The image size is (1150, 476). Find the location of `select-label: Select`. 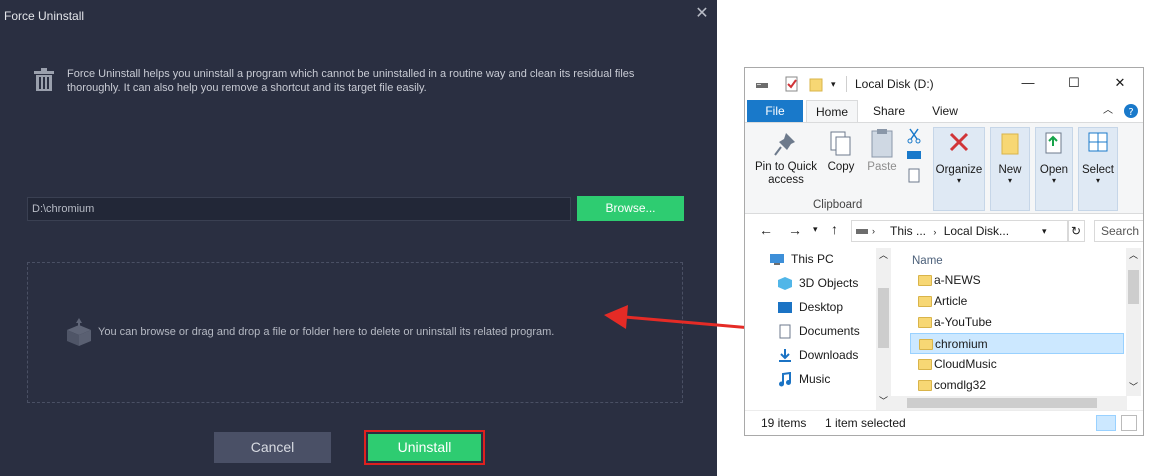

select-label: Select is located at coordinates (1098, 170).